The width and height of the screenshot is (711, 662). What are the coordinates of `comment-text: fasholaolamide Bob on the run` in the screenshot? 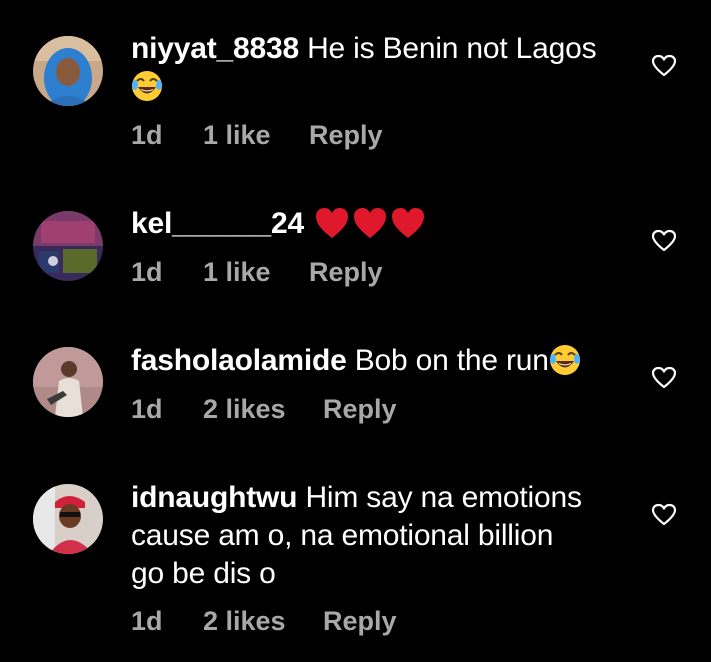 It's located at (381, 361).